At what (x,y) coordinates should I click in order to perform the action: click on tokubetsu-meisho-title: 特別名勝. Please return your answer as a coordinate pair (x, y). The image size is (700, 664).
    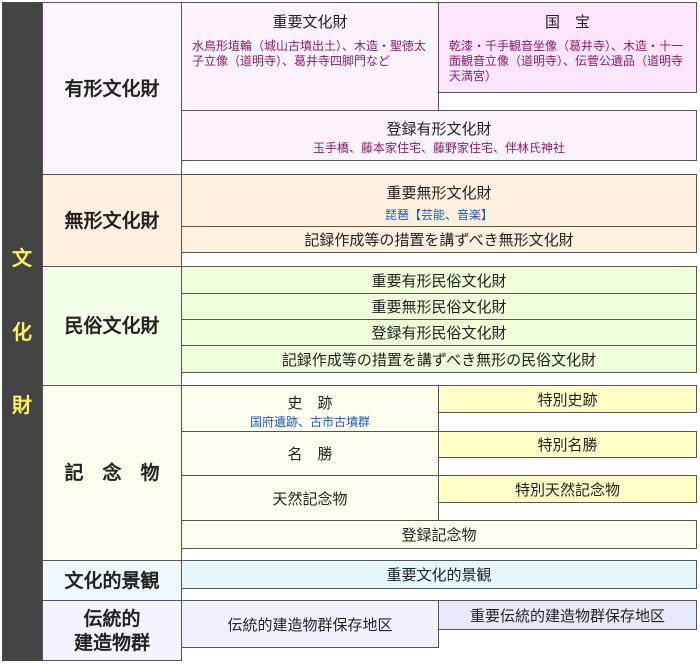
    Looking at the image, I should click on (567, 445).